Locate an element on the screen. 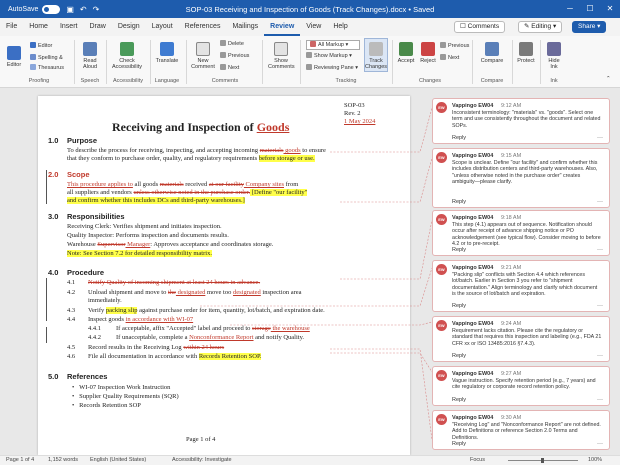 This screenshot has width=620, height=465. editor-icon is located at coordinates (14, 53).